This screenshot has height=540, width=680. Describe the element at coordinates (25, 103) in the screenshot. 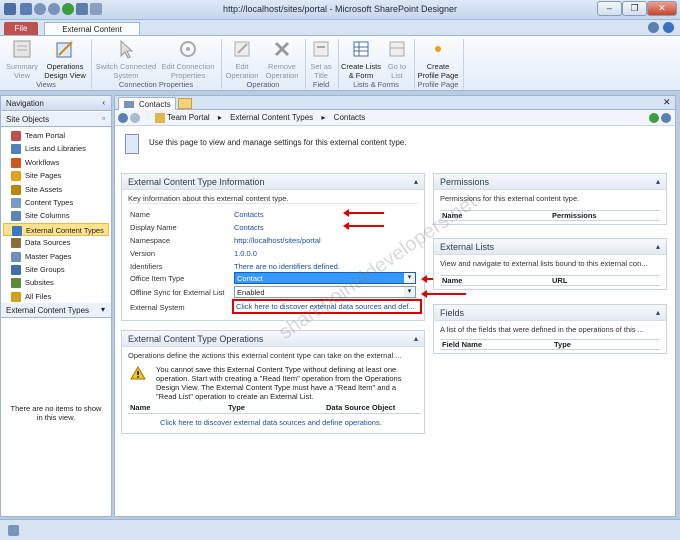

I see `navigation-title: Navigation` at that location.